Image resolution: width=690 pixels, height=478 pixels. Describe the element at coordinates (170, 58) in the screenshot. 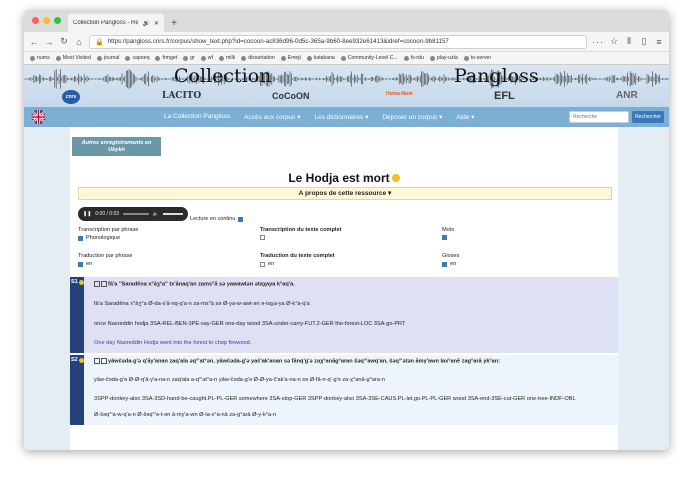

I see `bookmark-label: frmget` at that location.